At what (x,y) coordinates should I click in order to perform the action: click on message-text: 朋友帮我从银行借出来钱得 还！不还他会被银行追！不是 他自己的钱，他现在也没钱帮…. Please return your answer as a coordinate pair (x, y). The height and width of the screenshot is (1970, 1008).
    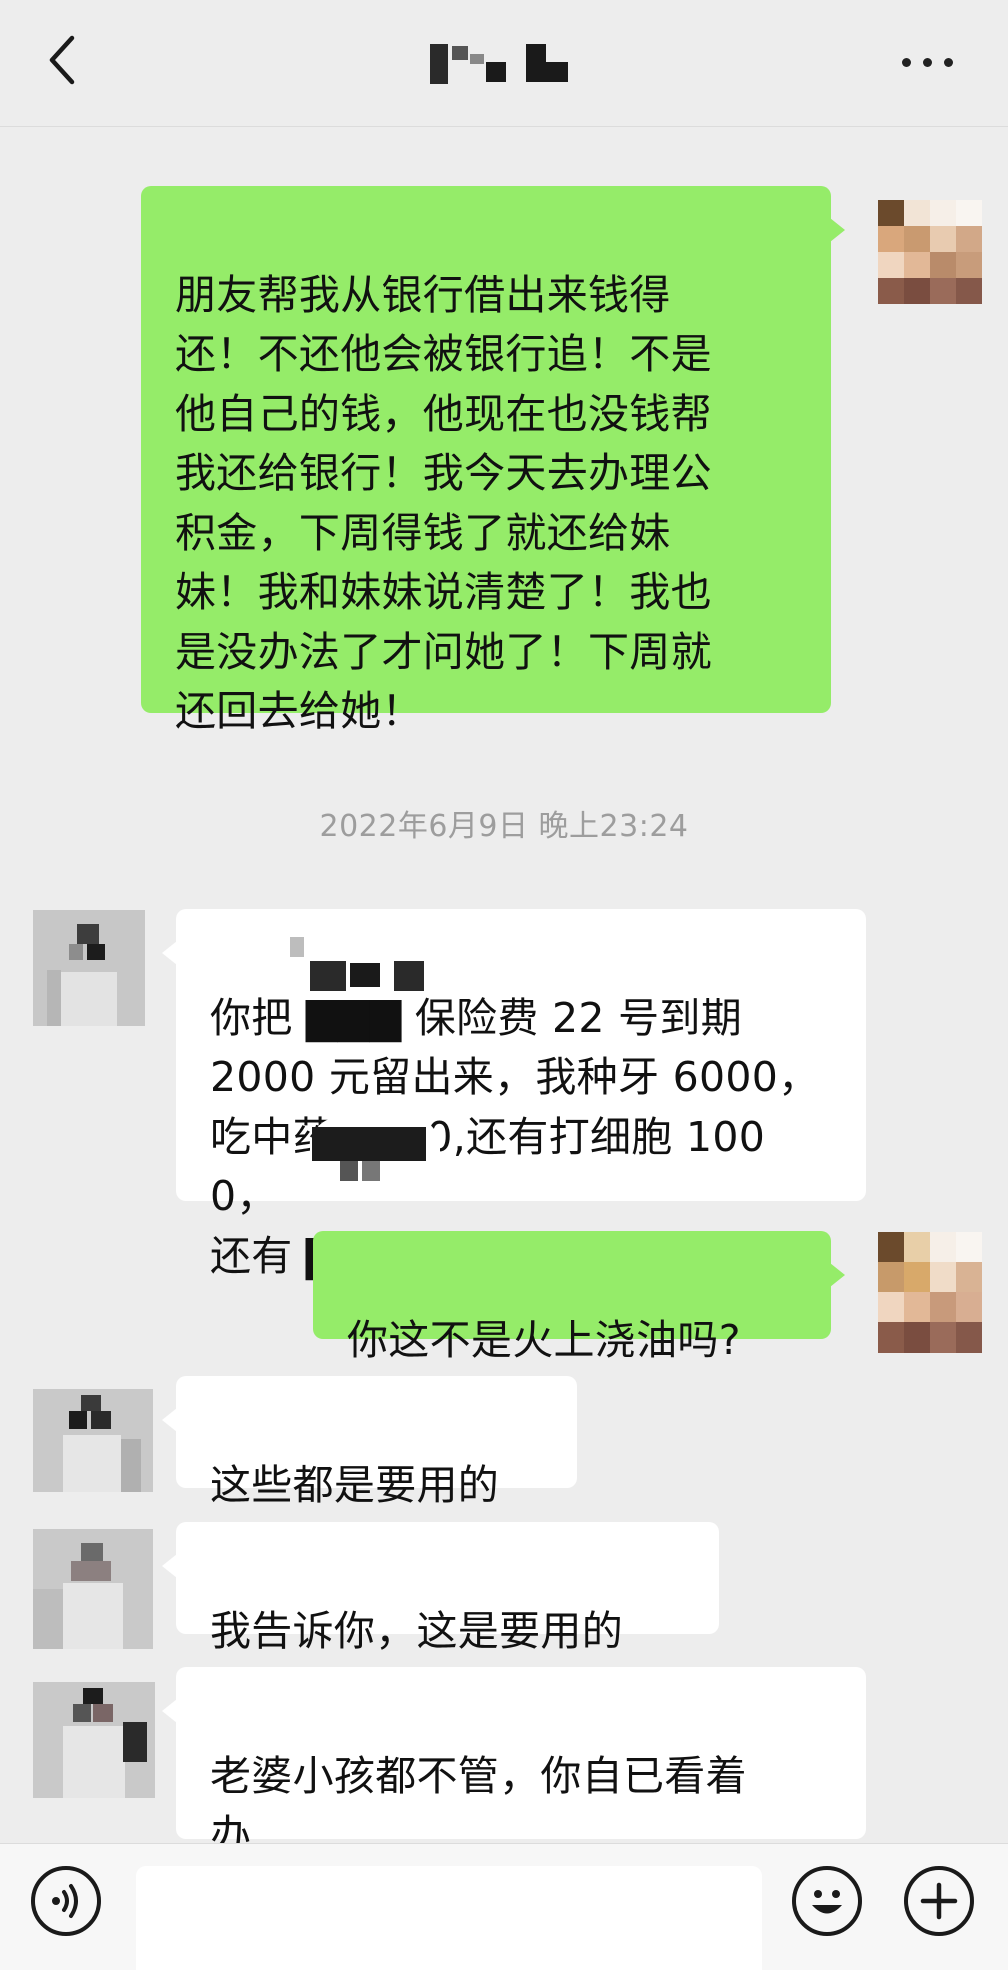
    Looking at the image, I should click on (443, 503).